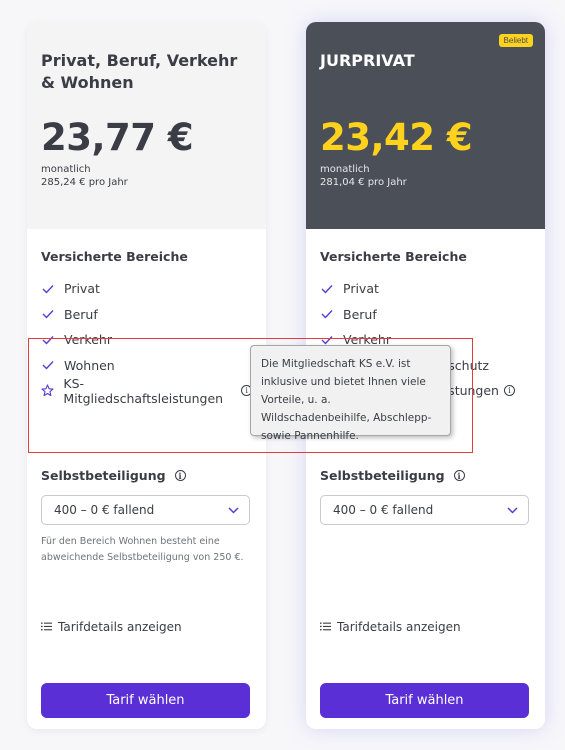 The height and width of the screenshot is (750, 565). Describe the element at coordinates (139, 71) in the screenshot. I see `plan-title: Privat, Beruf, Verkehr & Wohnen` at that location.